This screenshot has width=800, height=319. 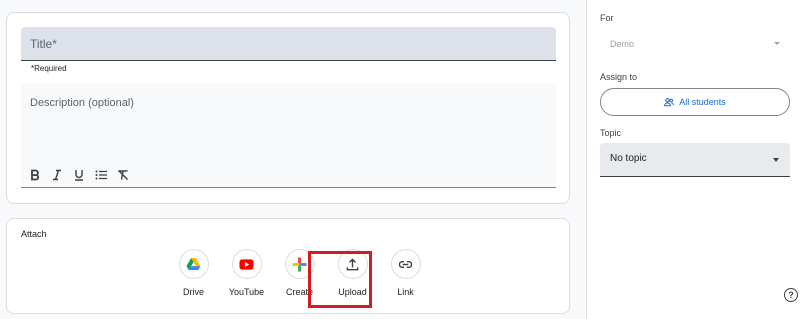 I want to click on create-icon, so click(x=299, y=264).